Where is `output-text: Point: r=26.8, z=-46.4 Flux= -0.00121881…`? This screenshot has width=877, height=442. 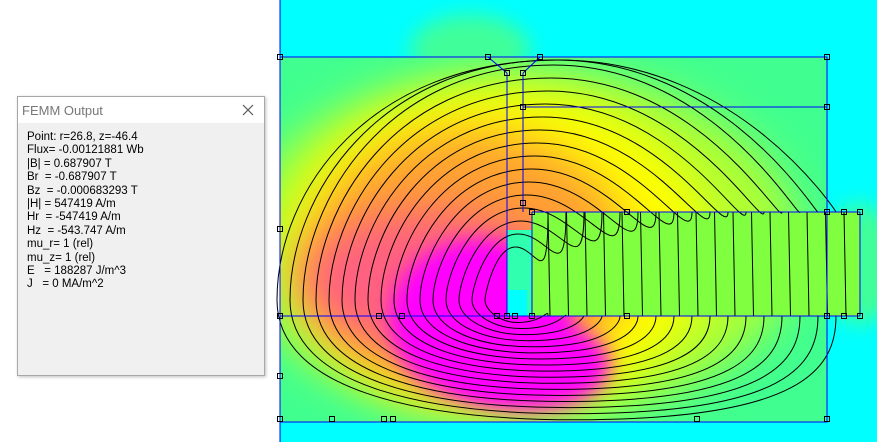
output-text: Point: r=26.8, z=-46.4 Flux= -0.00121881… is located at coordinates (141, 207).